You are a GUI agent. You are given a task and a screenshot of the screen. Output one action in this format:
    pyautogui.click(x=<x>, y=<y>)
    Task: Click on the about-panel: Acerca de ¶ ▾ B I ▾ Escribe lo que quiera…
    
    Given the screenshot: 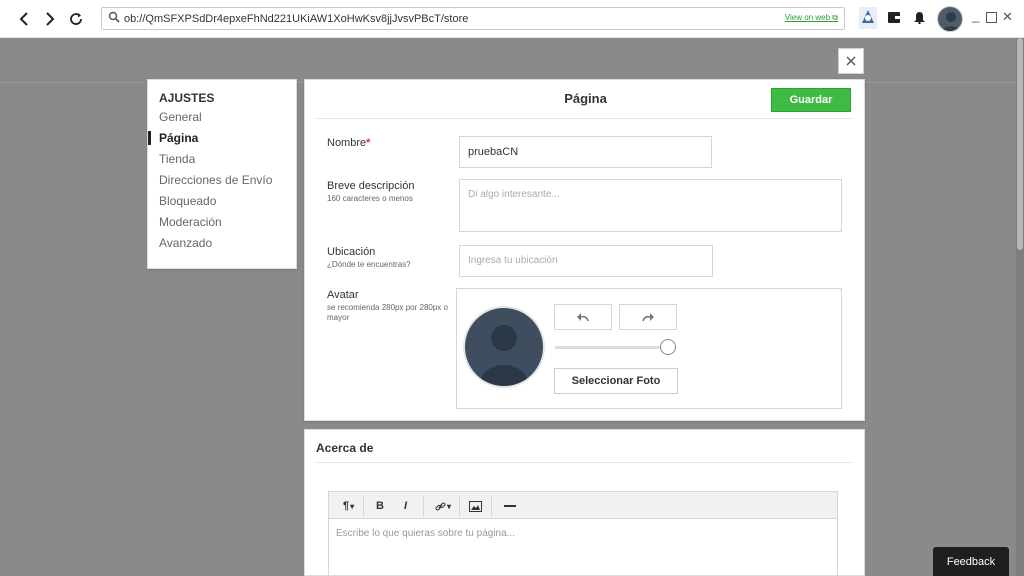 What is the action you would take?
    pyautogui.click(x=584, y=502)
    